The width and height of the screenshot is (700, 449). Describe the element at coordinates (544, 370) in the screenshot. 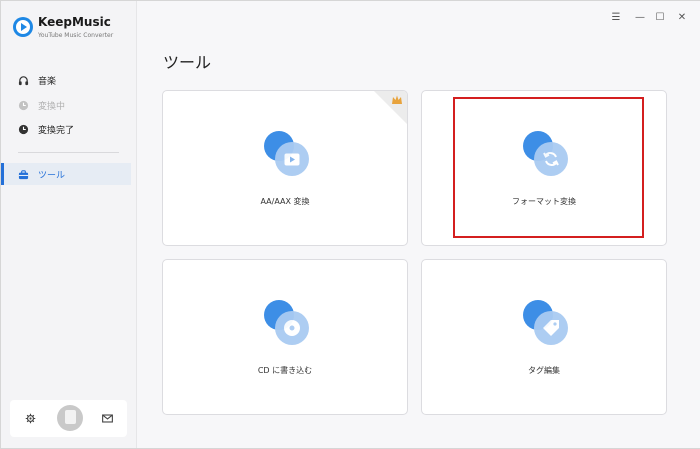

I see `tool-label: タグ編集` at that location.